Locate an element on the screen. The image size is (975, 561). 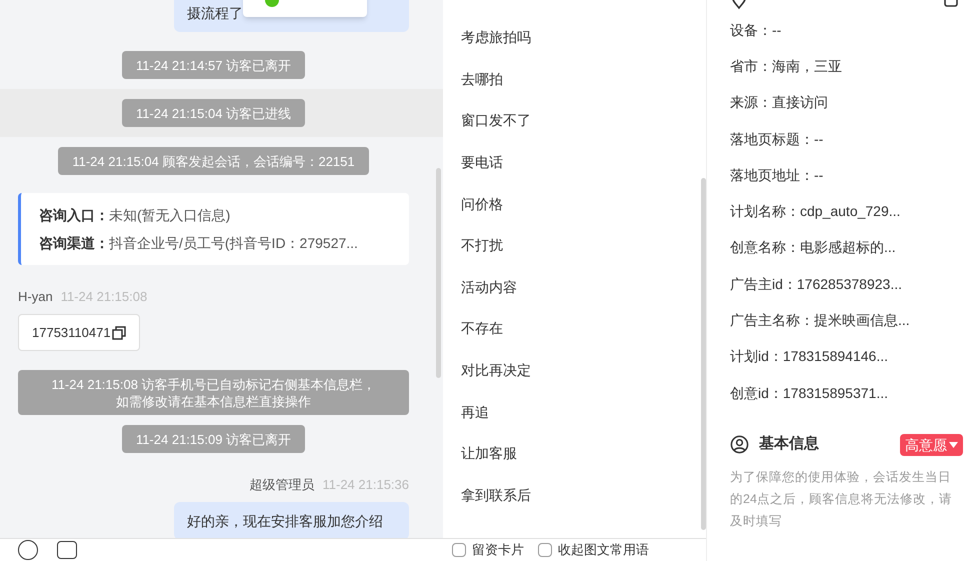
field-label: 咨询渠道： is located at coordinates (74, 243).